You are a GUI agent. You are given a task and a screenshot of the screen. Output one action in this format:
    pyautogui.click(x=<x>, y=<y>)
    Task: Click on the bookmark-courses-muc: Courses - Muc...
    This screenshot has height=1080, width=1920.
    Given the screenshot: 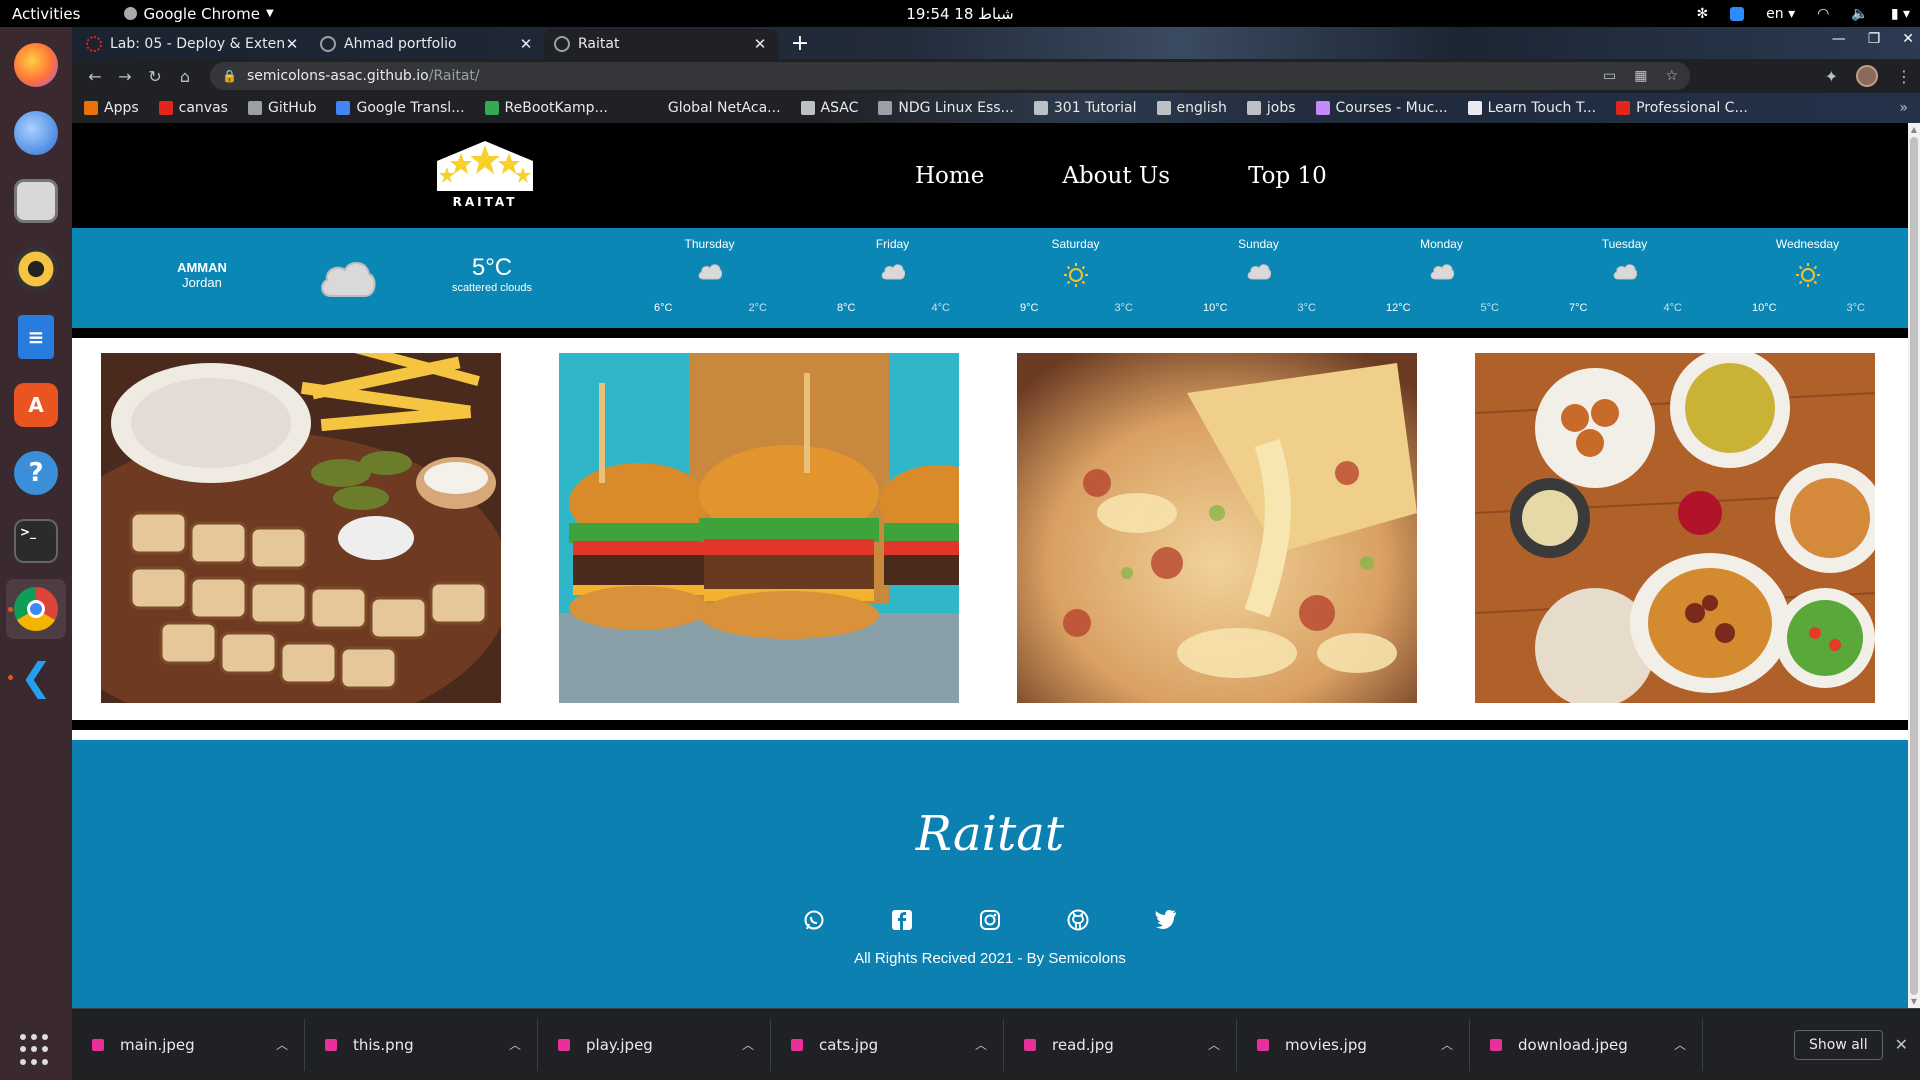 What is the action you would take?
    pyautogui.click(x=1381, y=108)
    